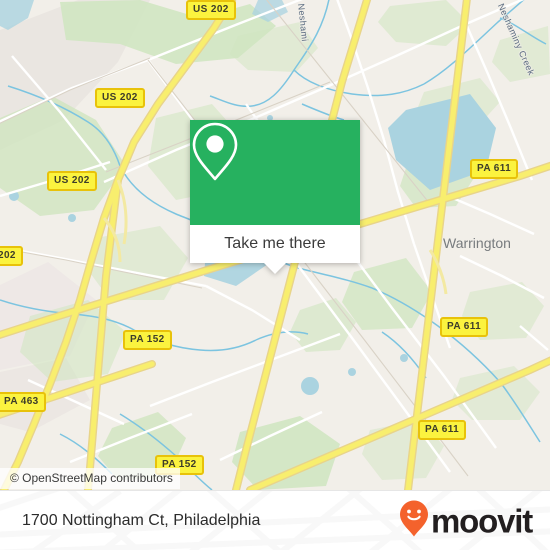  I want to click on moovit-pin-icon, so click(414, 520).